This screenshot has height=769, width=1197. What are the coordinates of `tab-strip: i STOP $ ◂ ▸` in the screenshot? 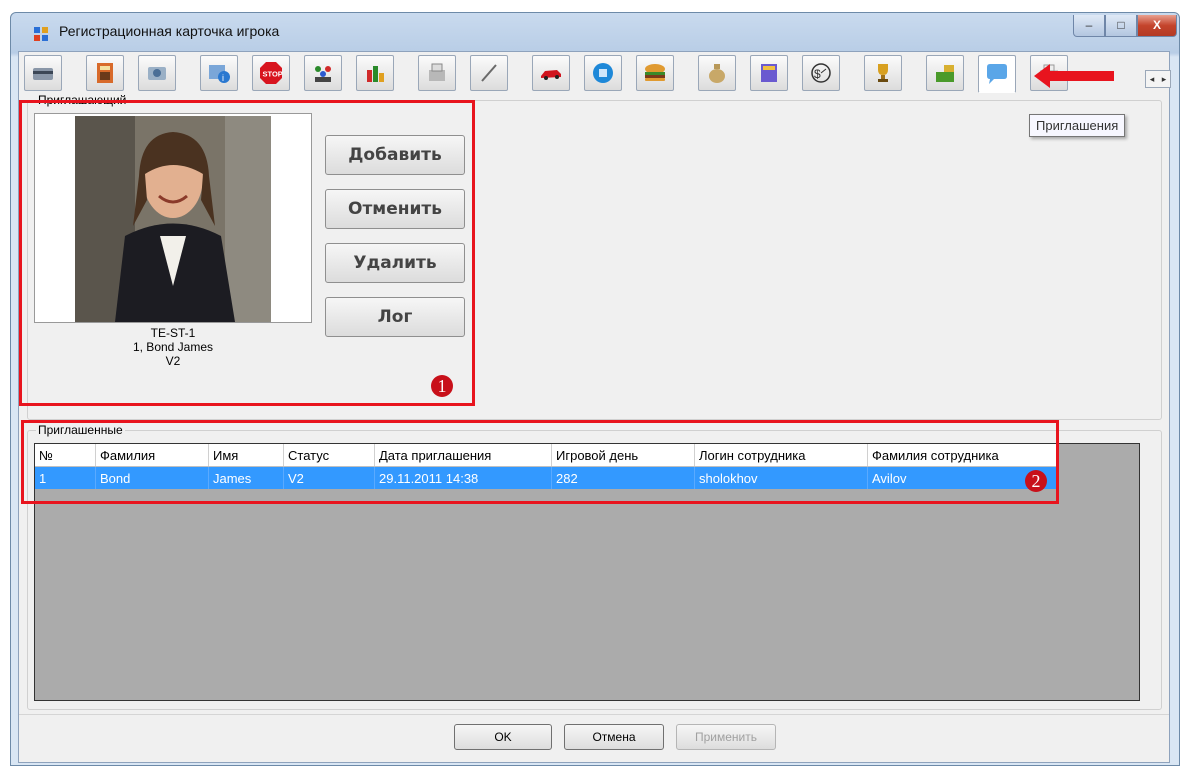 It's located at (595, 74).